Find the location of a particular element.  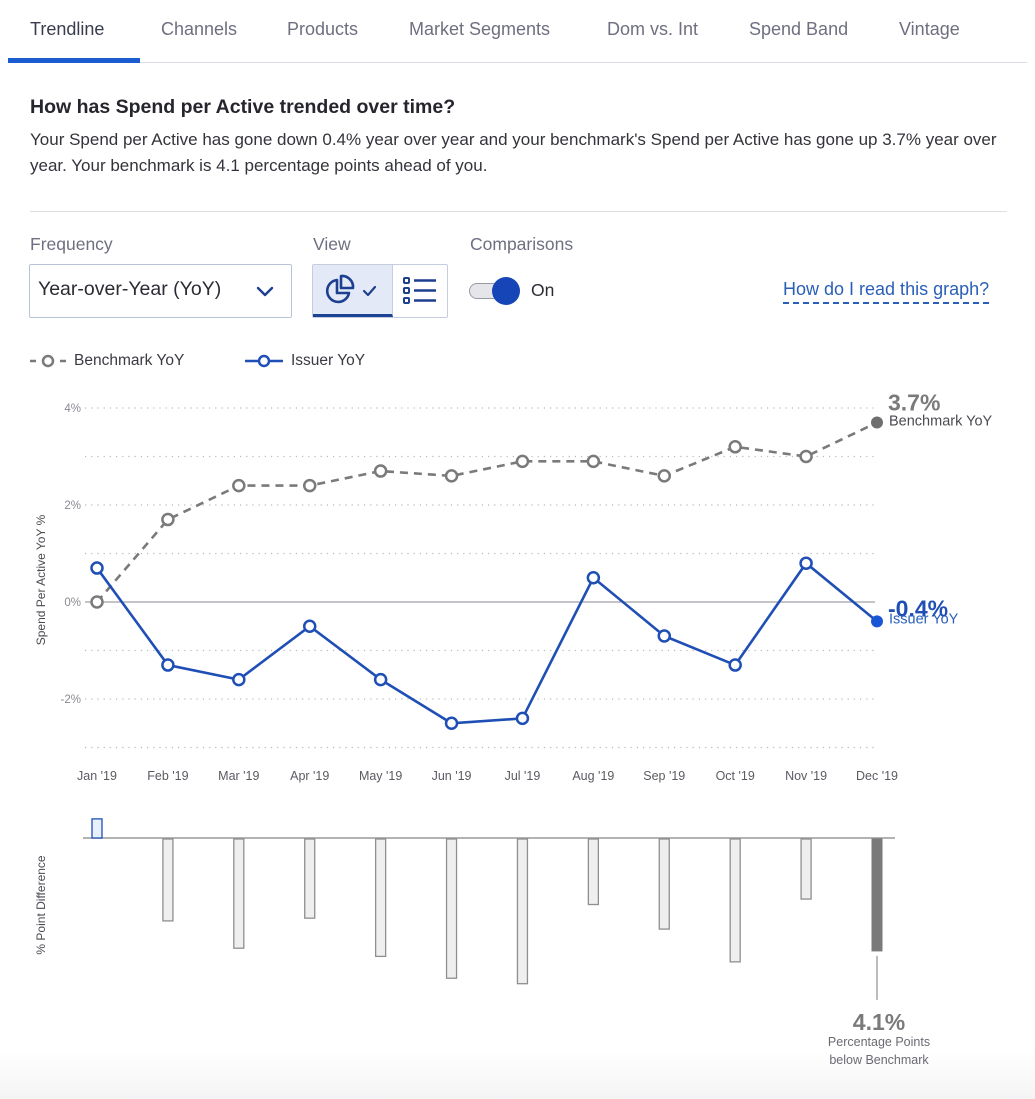

y-axis-label: Spend Per Active YoY % is located at coordinates (41, 579).